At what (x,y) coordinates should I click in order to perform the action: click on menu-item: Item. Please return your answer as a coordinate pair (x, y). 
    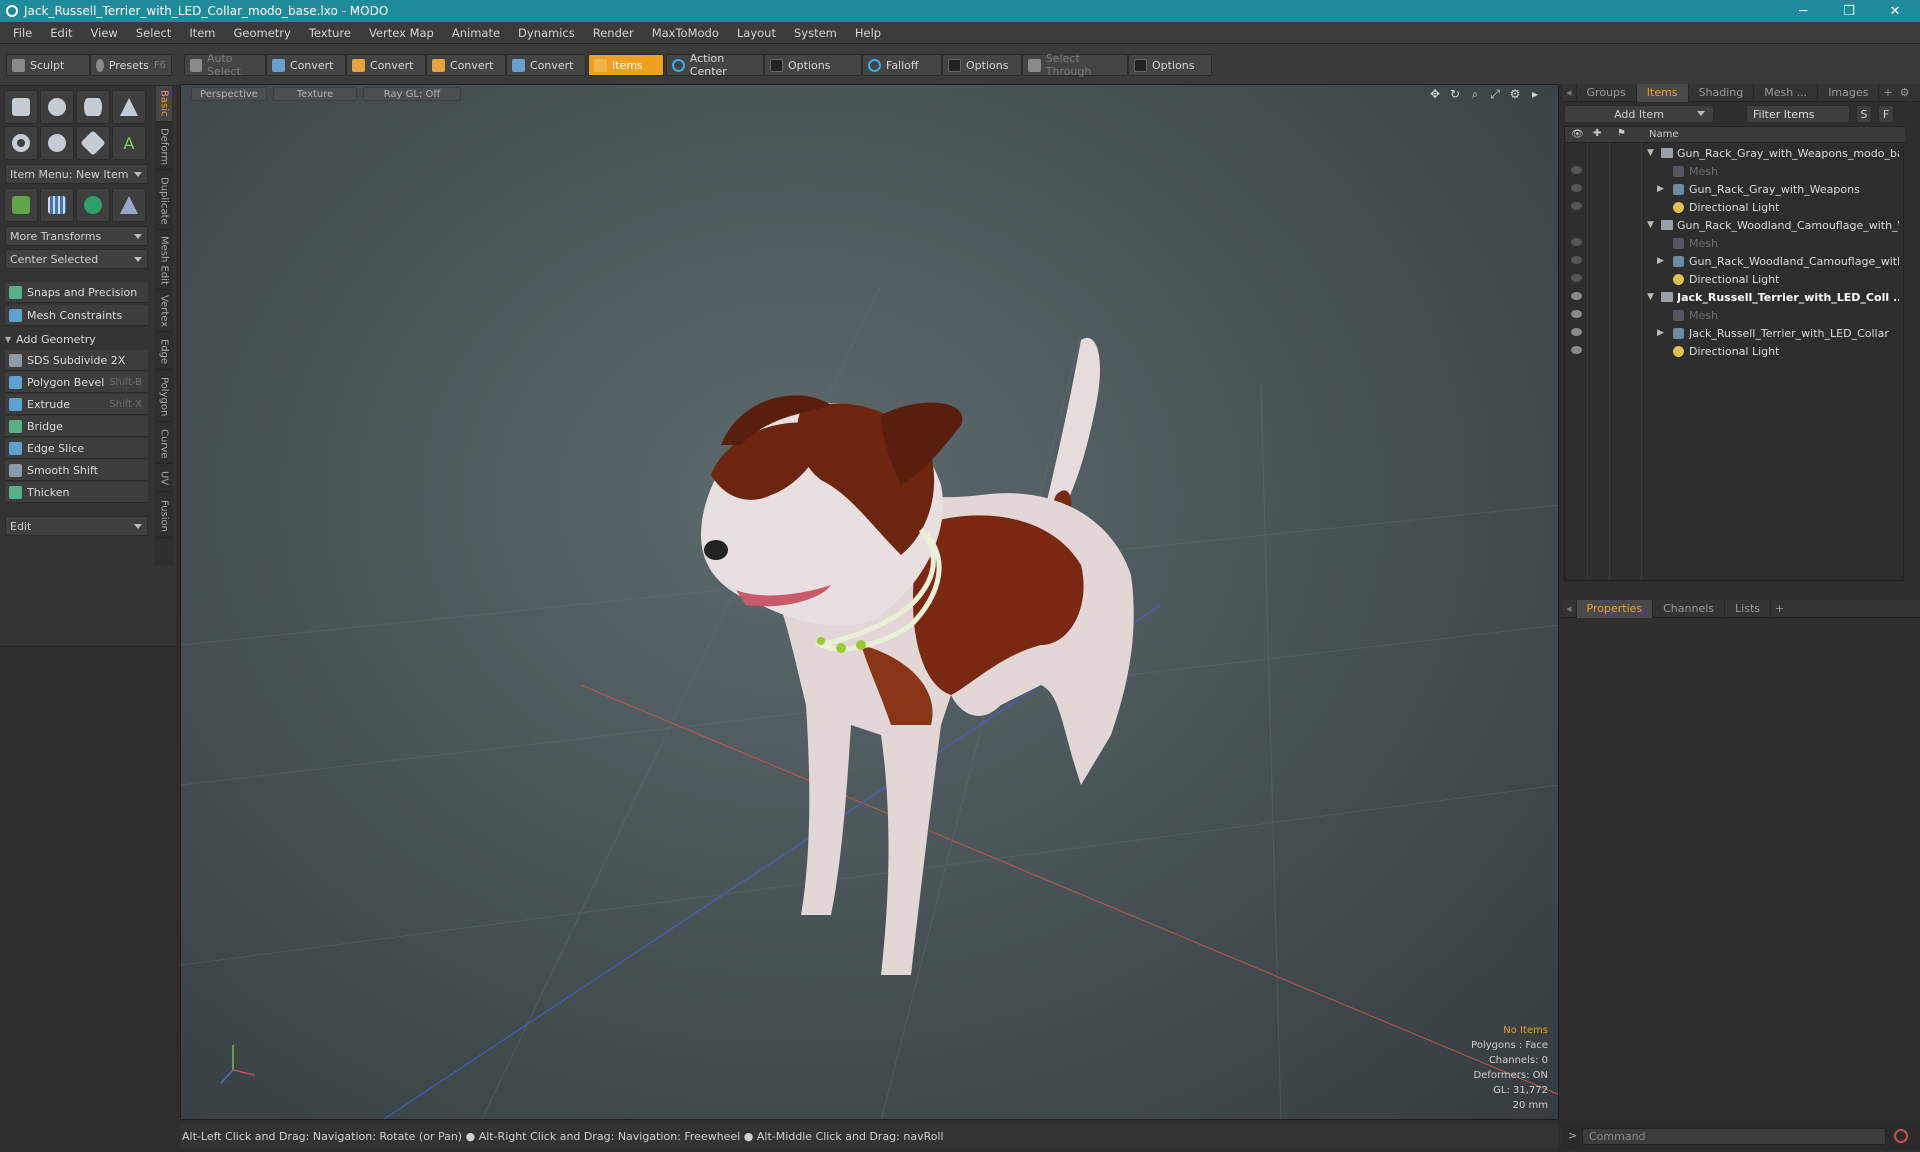
    Looking at the image, I should click on (202, 33).